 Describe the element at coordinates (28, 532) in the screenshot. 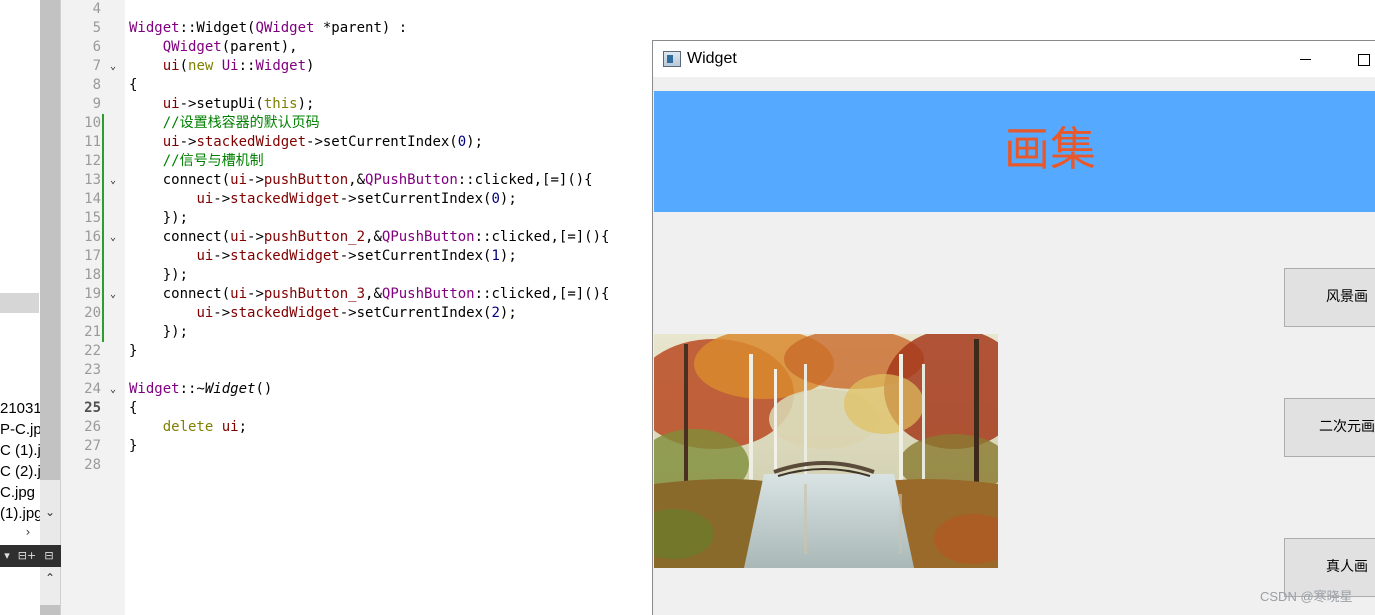

I see `chevron-right-icon: ›` at that location.